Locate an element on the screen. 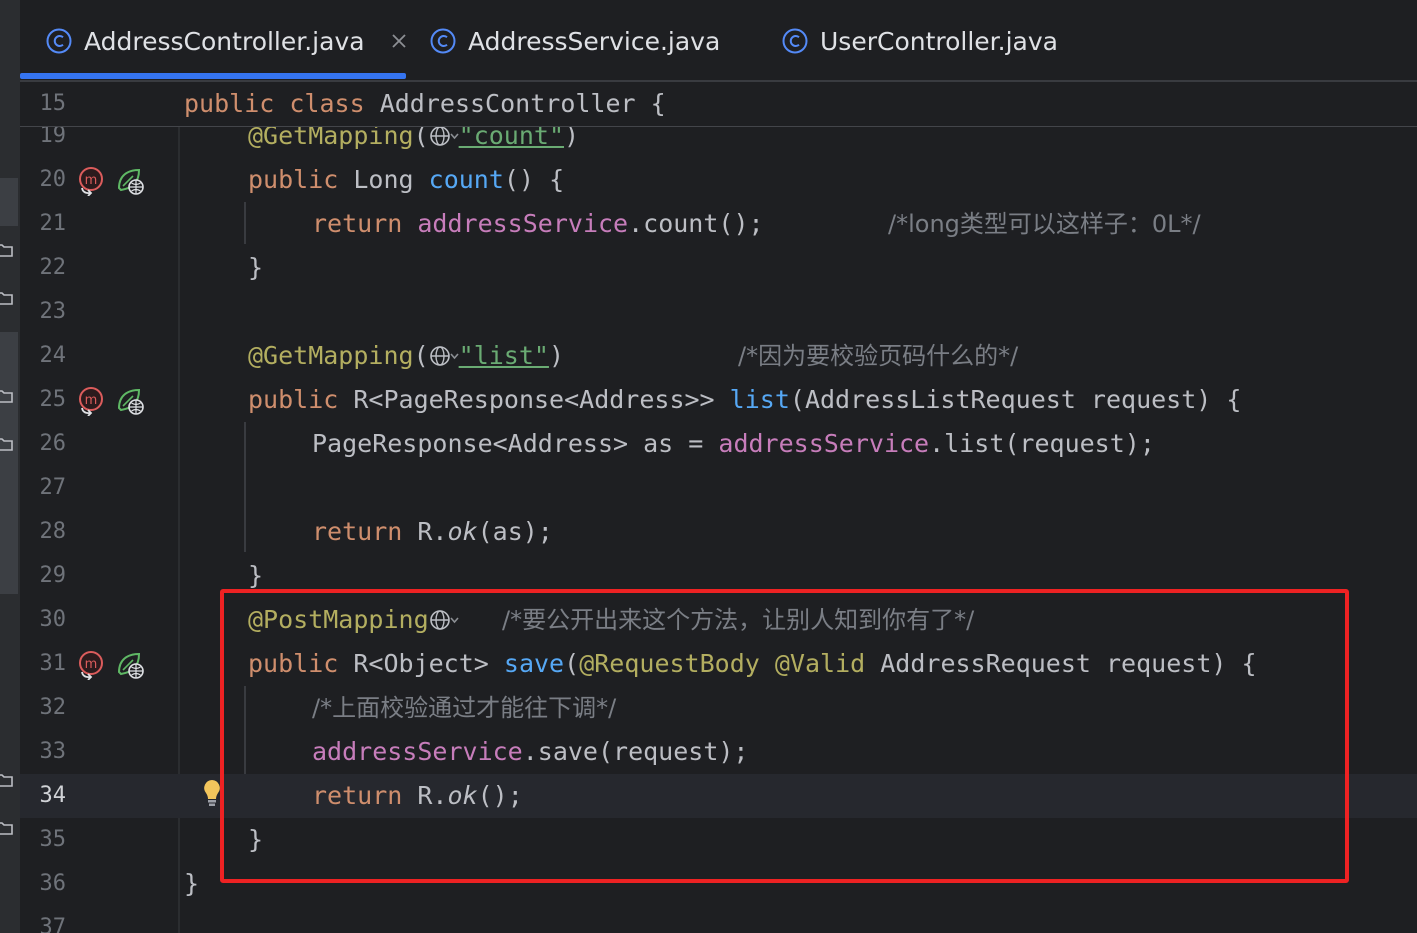 This screenshot has width=1417, height=933. code-line-24: 24 @GetMapping("list") /*因为要校验页码什么的*/ is located at coordinates (718, 356).